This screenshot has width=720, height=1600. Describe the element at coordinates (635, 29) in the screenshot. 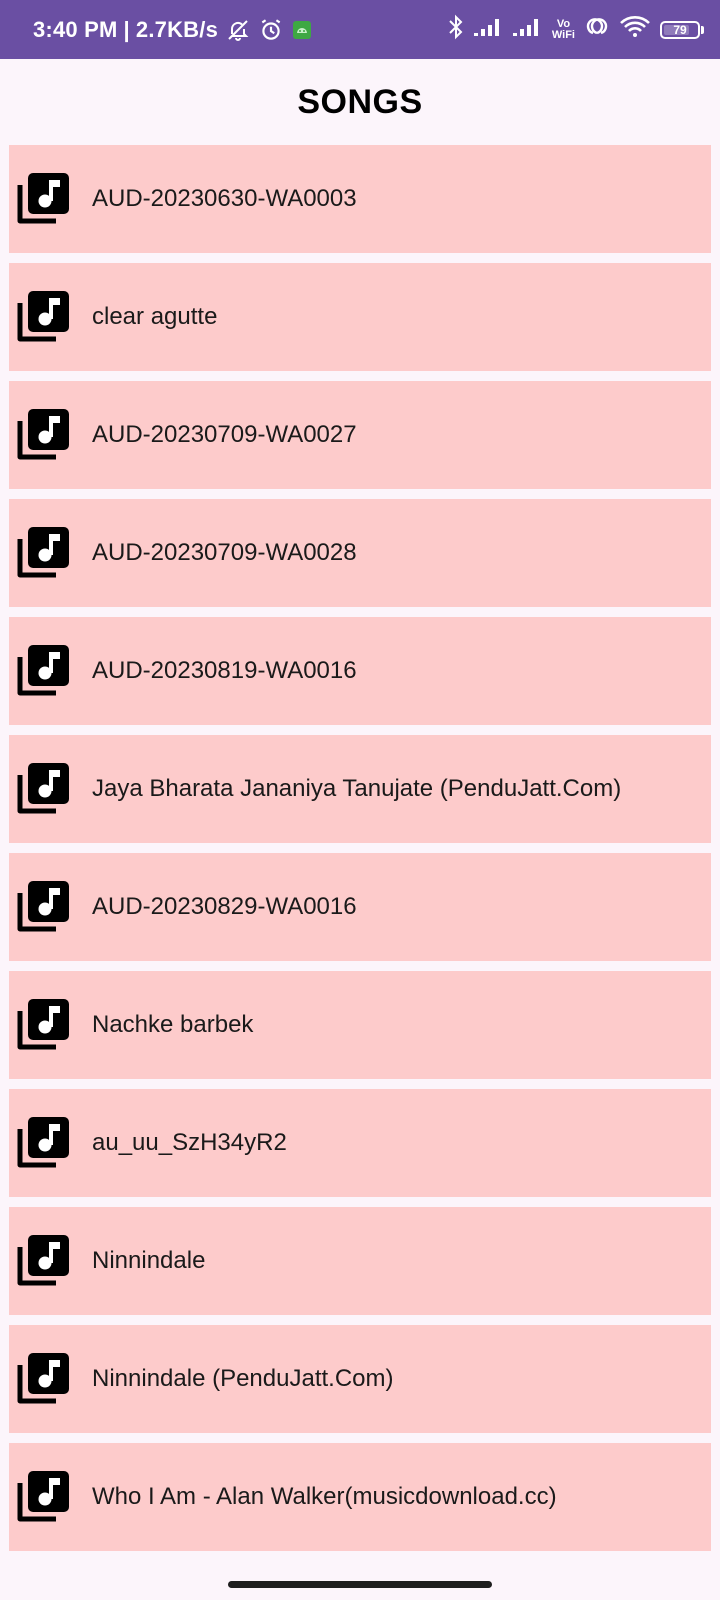

I see `wifi-icon` at that location.